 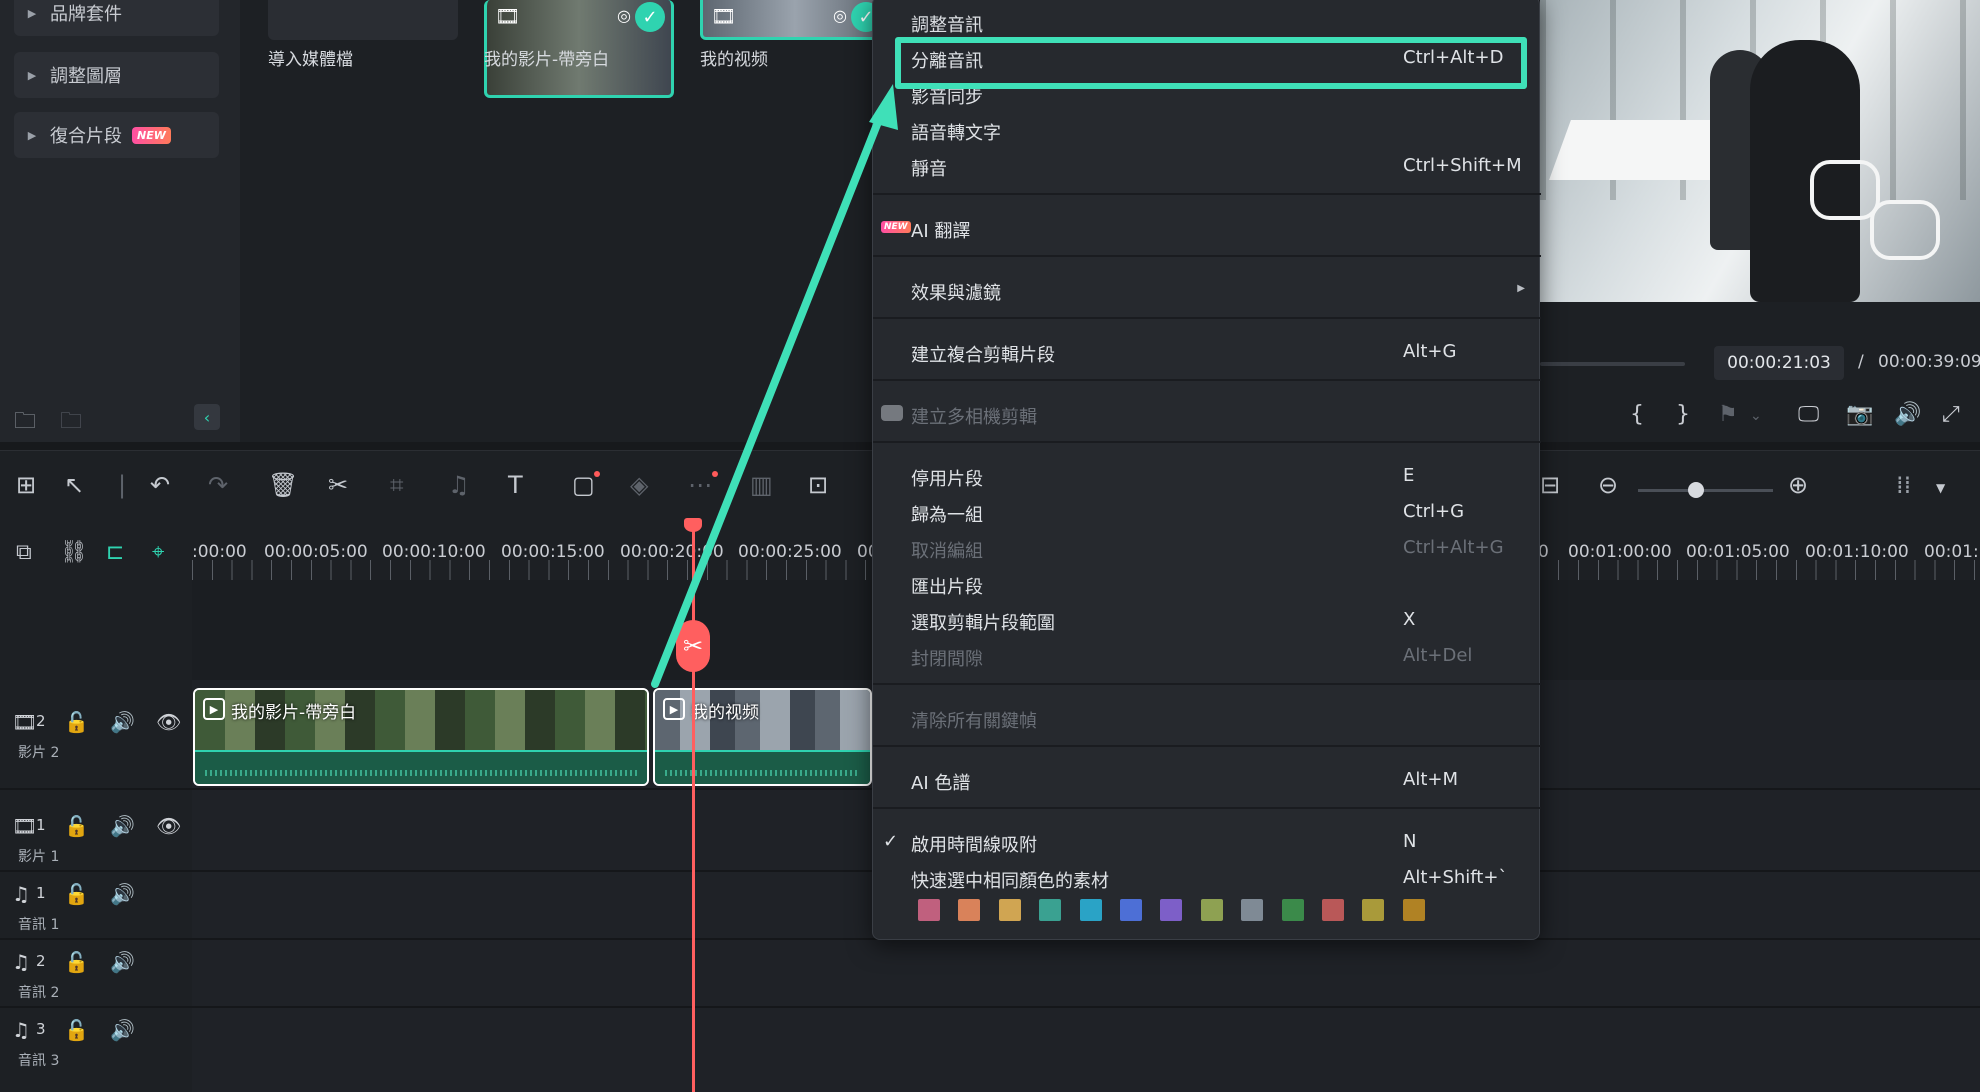 What do you see at coordinates (116, 18) in the screenshot?
I see `sidebar-item-brand-kit: ▶ 品牌套件` at bounding box center [116, 18].